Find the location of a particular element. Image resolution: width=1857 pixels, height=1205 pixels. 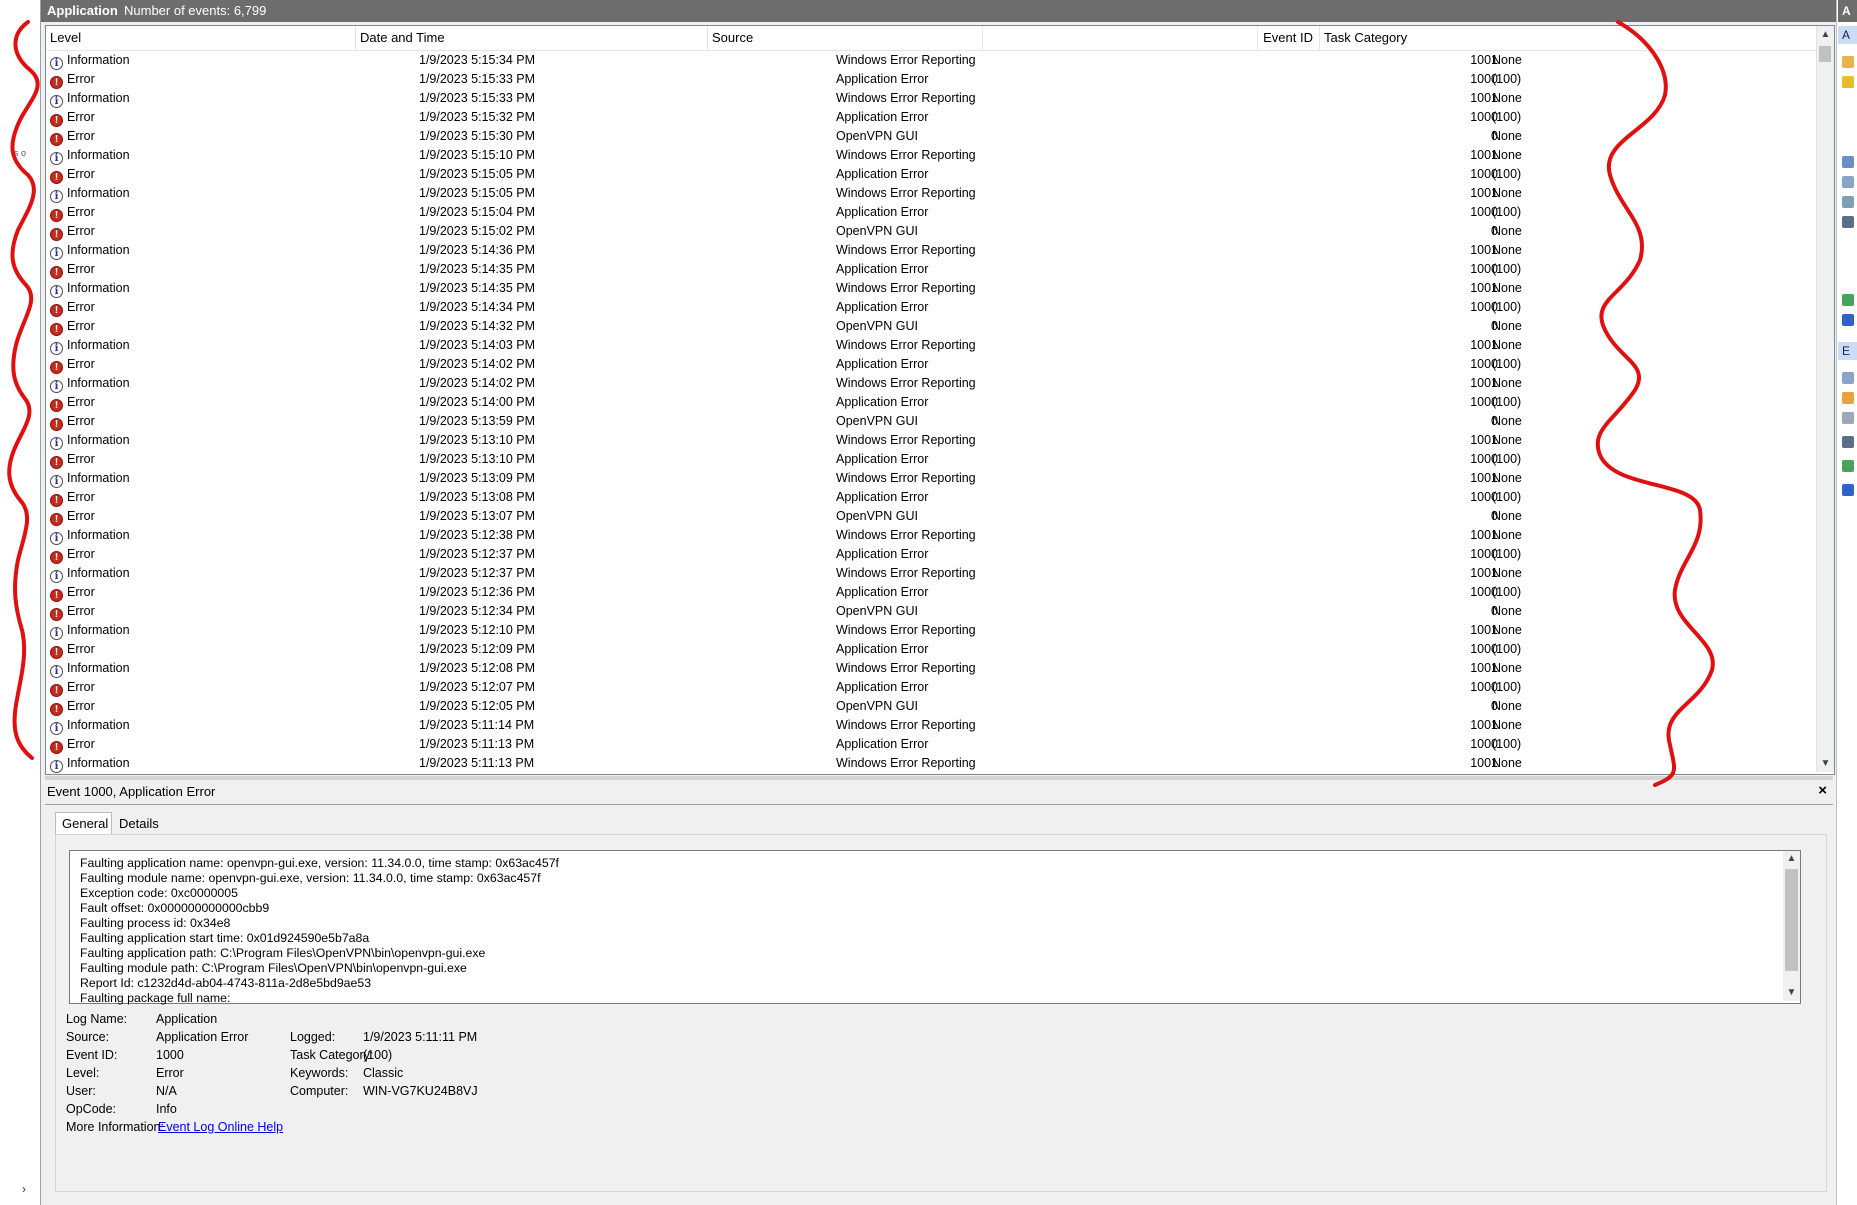

date-cell: 1/9/2023 5:11:13 PM is located at coordinates (477, 744).